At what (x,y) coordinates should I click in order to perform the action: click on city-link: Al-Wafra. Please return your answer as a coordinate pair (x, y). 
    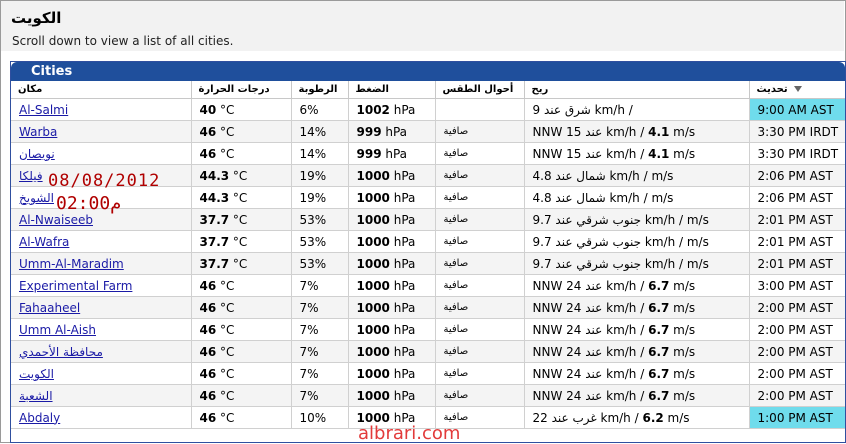
    Looking at the image, I should click on (44, 242).